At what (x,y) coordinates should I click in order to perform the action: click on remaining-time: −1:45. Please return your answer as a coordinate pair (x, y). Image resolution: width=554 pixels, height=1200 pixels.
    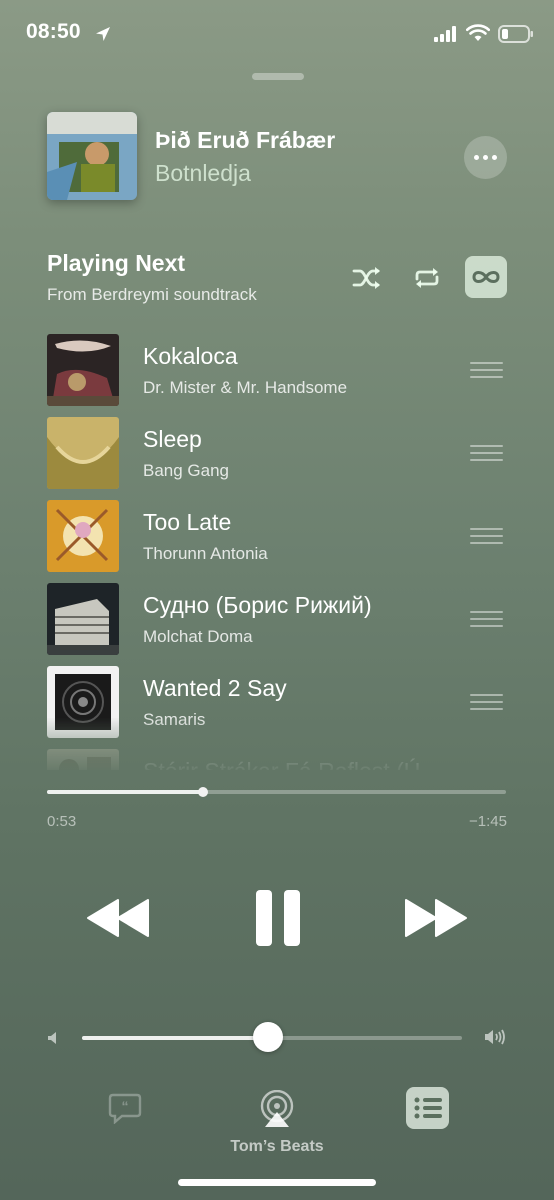
    Looking at the image, I should click on (488, 821).